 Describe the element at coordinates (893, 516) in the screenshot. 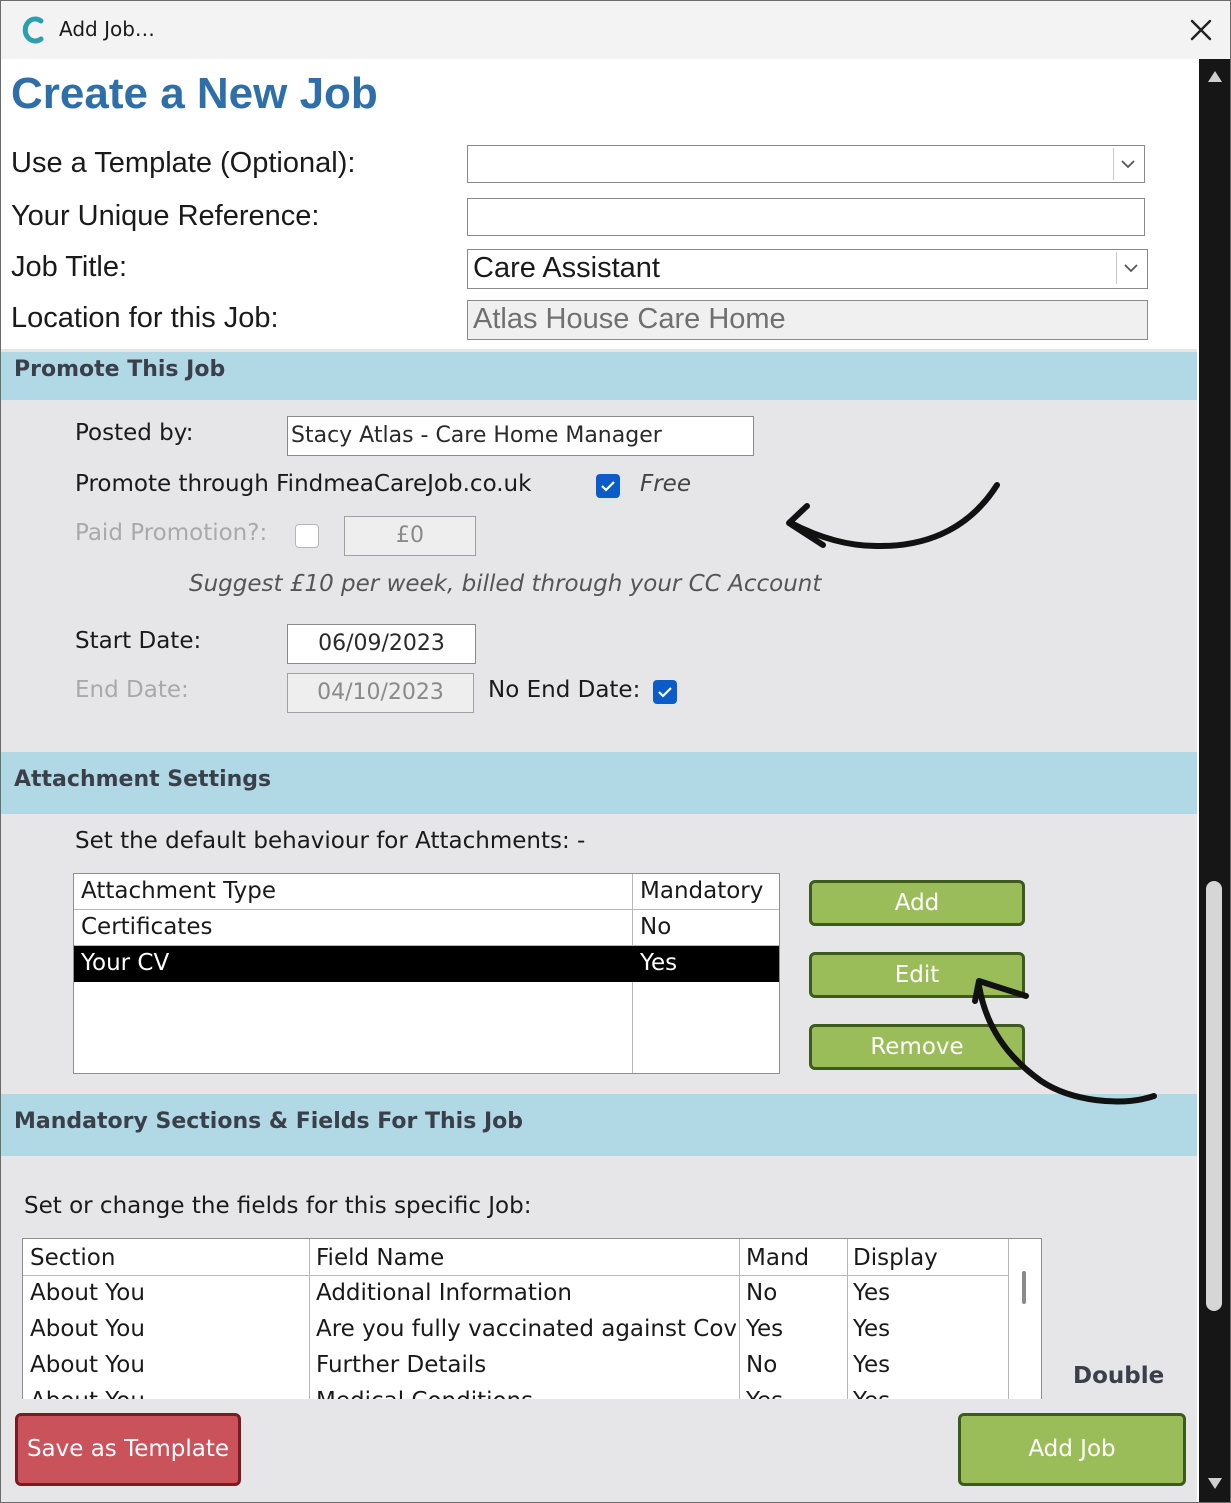

I see `arrow-to-promote-icon` at that location.